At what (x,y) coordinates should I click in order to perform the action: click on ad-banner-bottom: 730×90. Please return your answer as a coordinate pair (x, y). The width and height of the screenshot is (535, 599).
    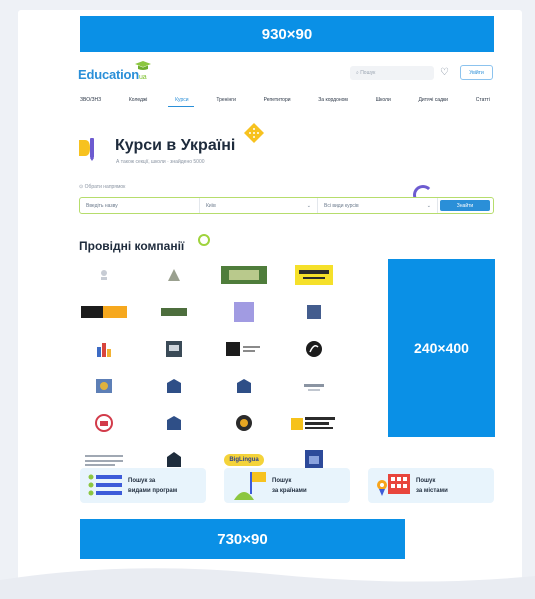
    Looking at the image, I should click on (242, 539).